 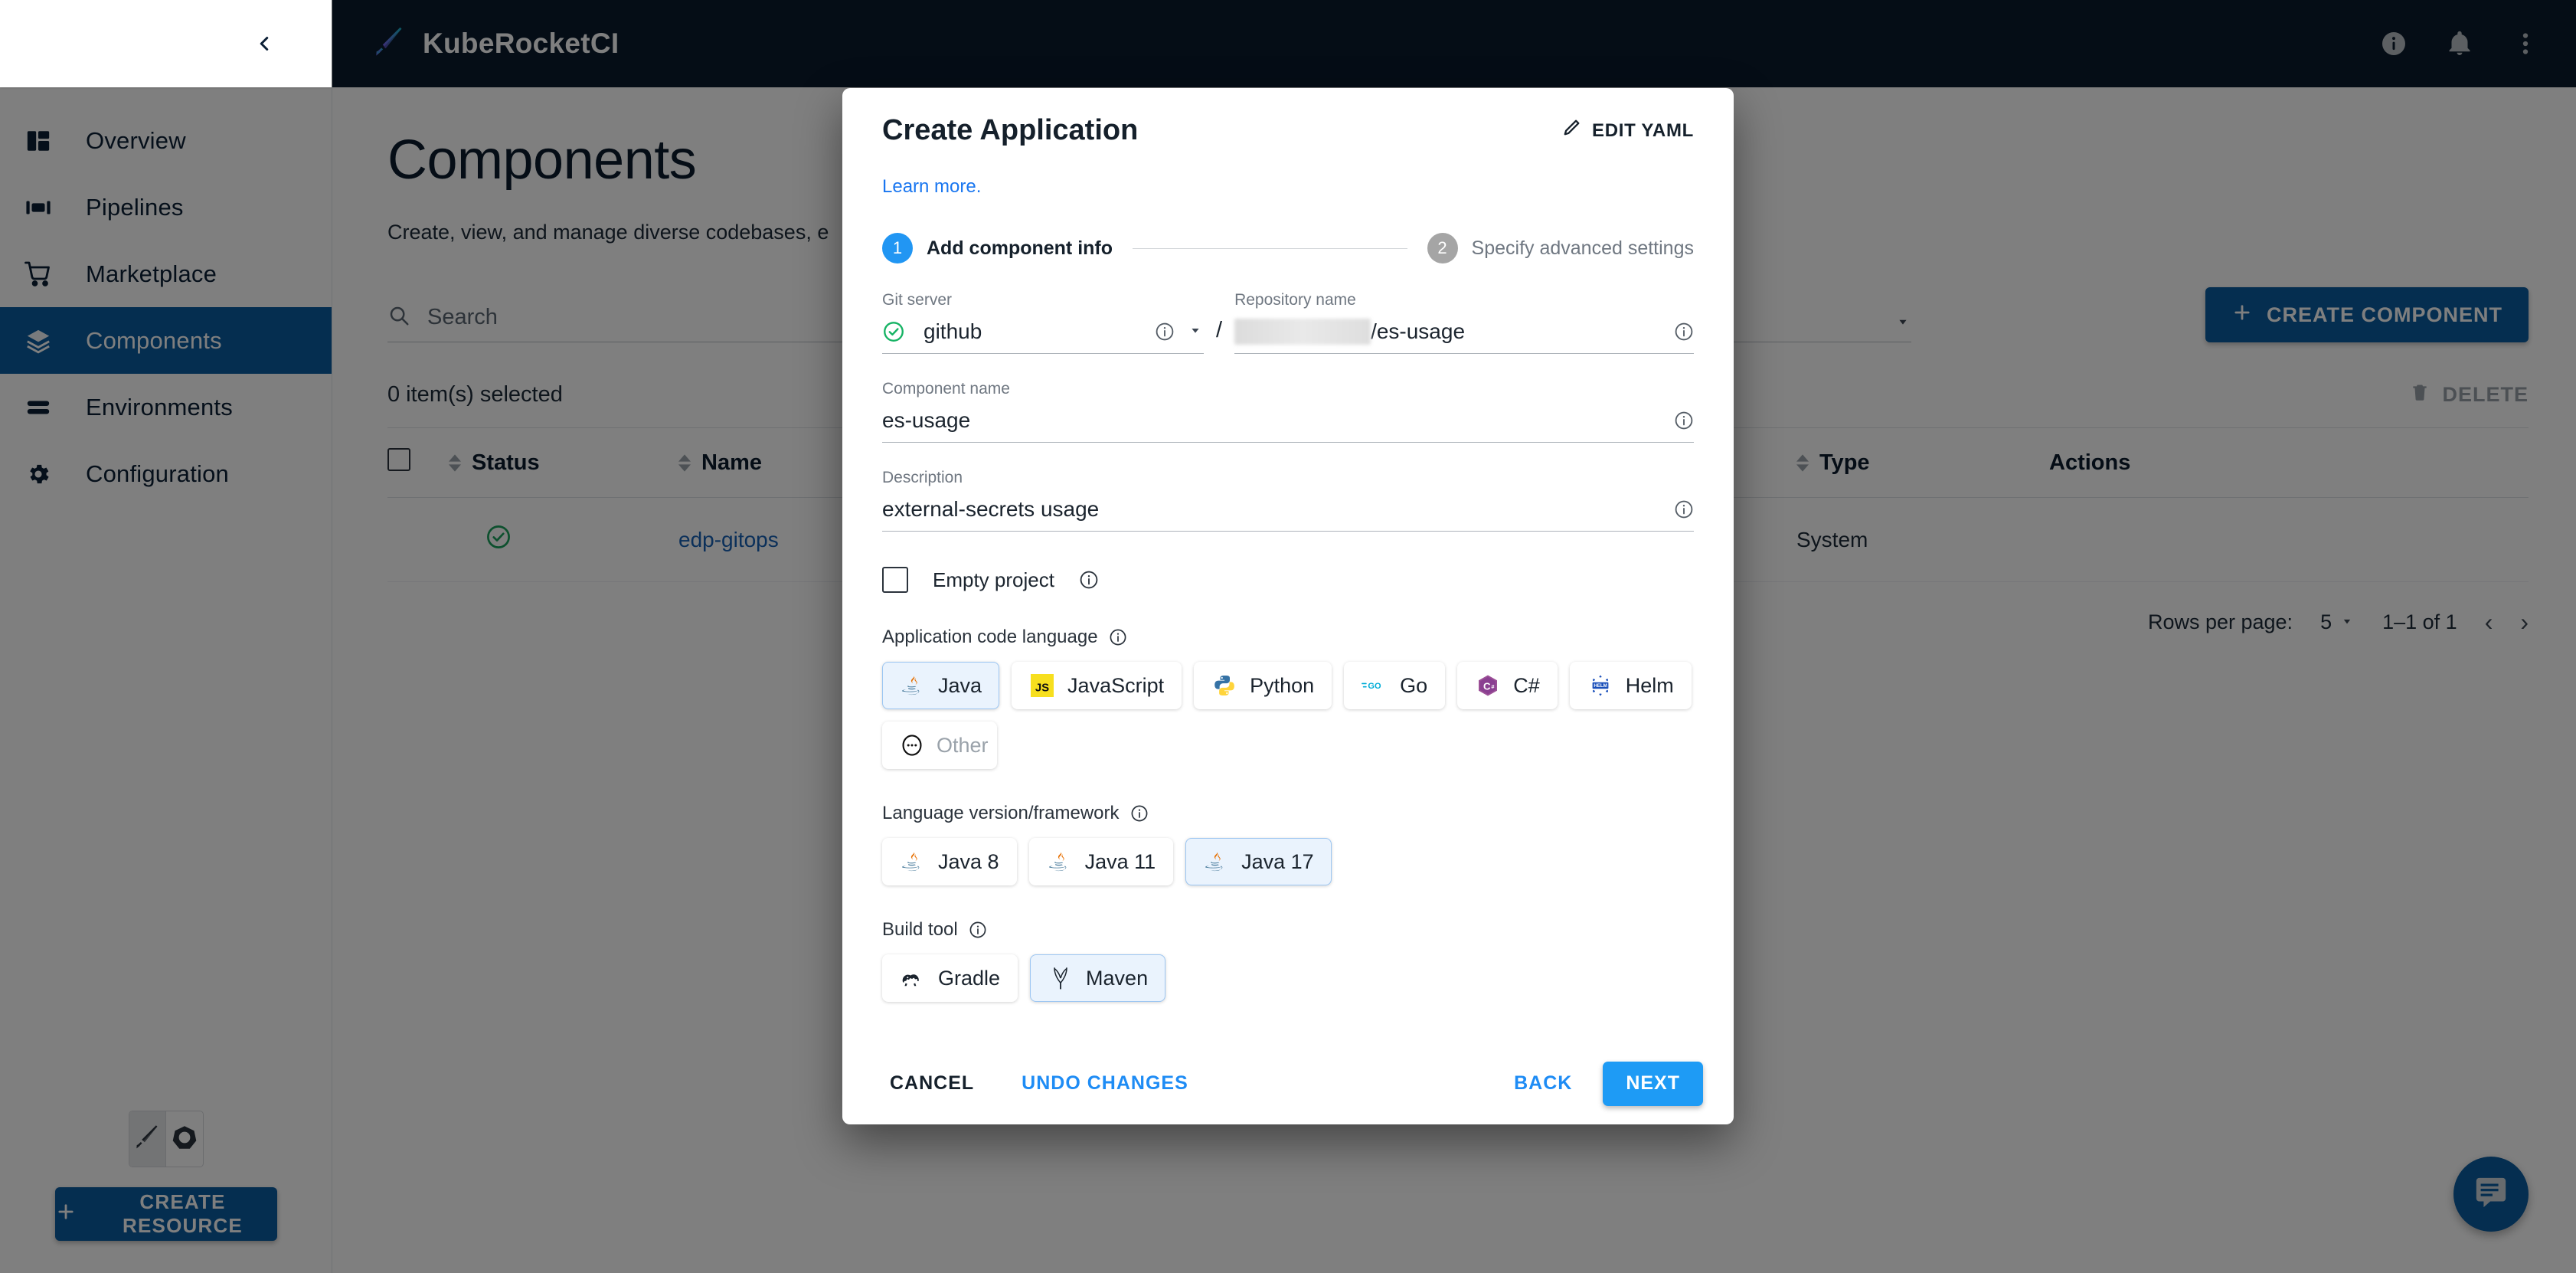 I want to click on language-option-other: Other, so click(x=940, y=745).